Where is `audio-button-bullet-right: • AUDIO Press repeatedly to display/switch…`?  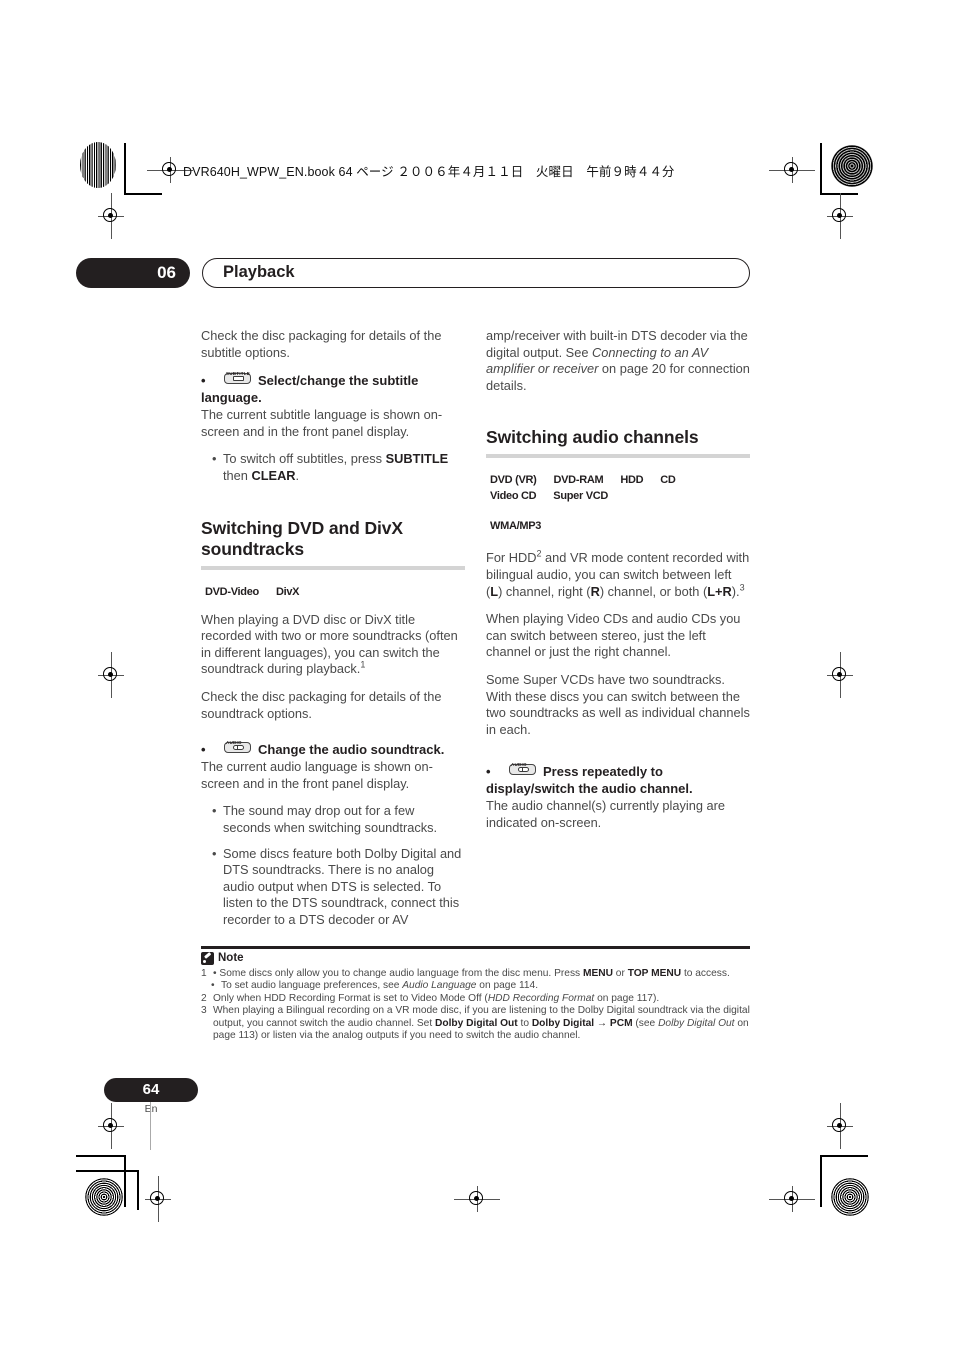
audio-button-bullet-right: • AUDIO Press repeatedly to display/switch… is located at coordinates (618, 779).